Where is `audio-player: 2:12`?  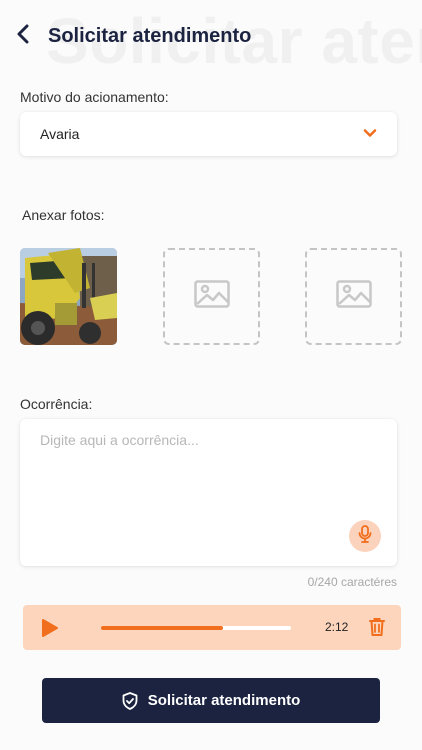
audio-player: 2:12 is located at coordinates (212, 627).